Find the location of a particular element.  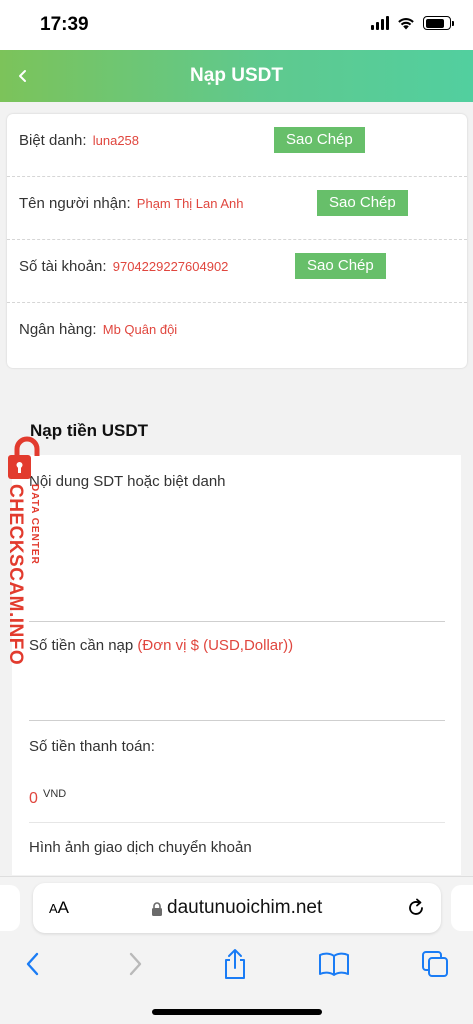

browser-back-button is located at coordinates (33, 964).